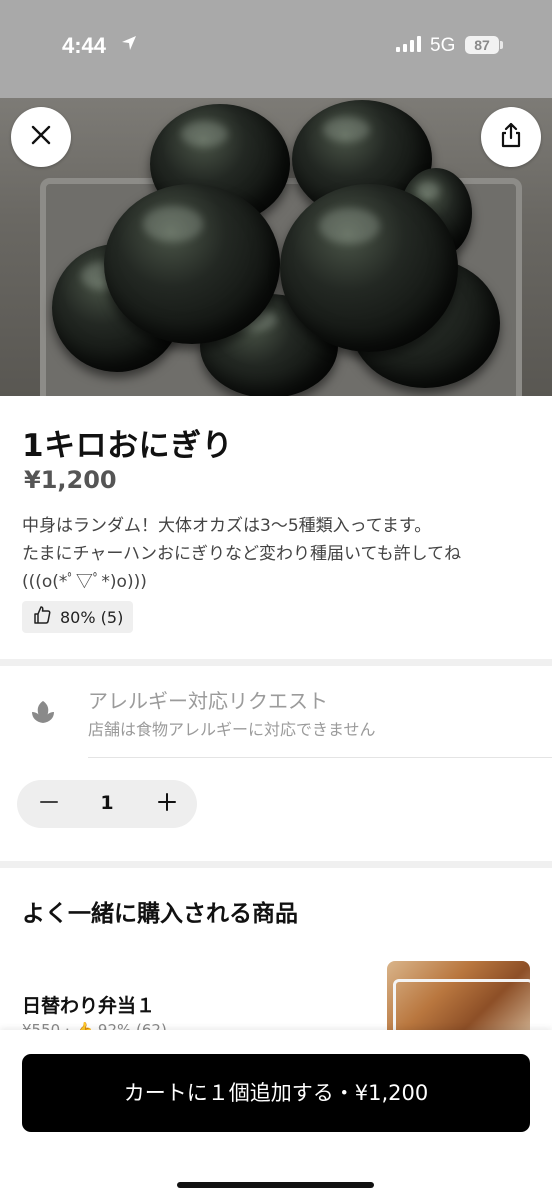 This screenshot has height=1200, width=552. Describe the element at coordinates (409, 46) in the screenshot. I see `signal-icon` at that location.